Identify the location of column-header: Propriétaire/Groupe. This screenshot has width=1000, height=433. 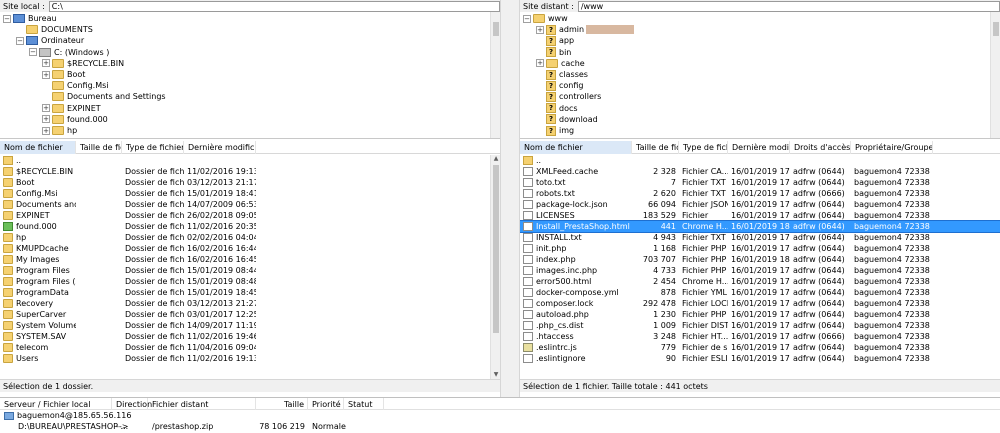
(892, 147).